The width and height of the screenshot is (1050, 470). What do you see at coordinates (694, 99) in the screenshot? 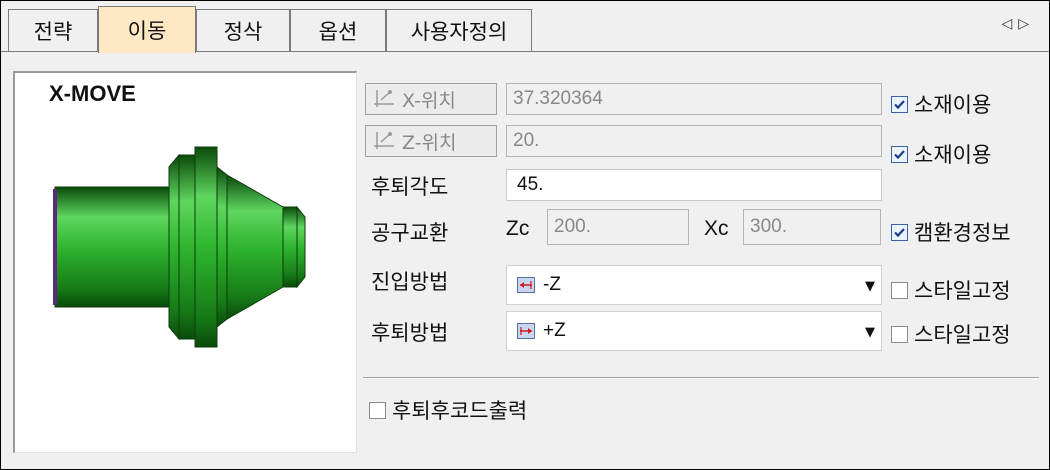
I see `x-position-value: 37.320364` at bounding box center [694, 99].